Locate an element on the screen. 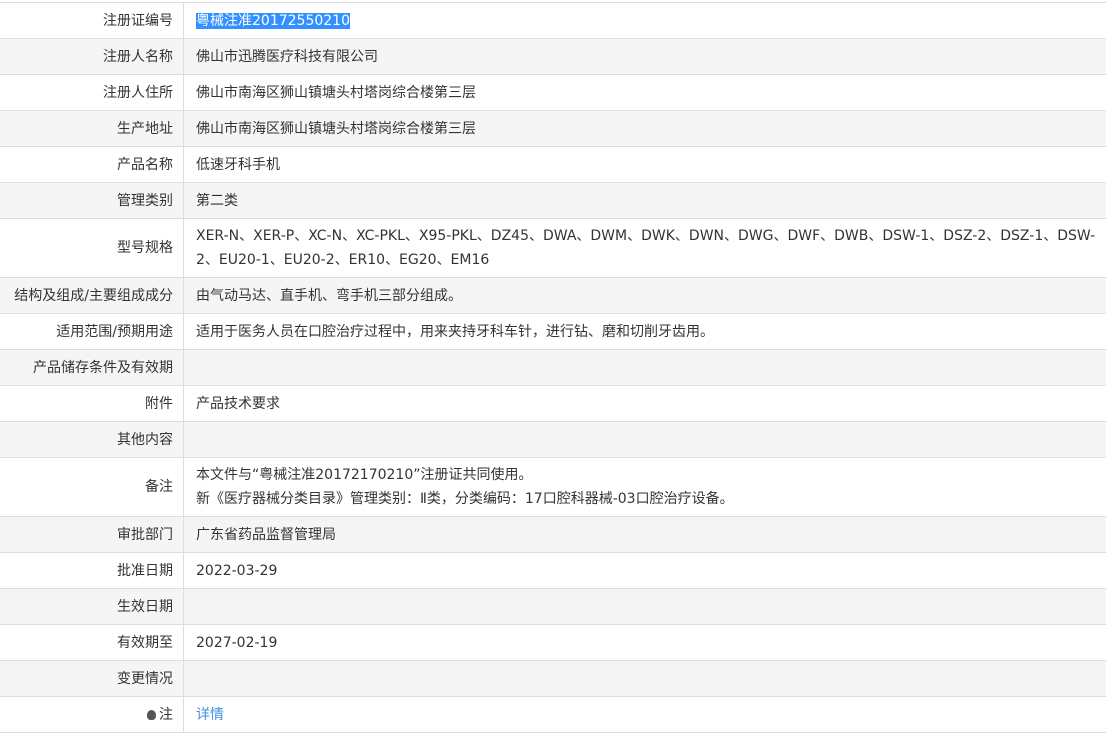 This screenshot has width=1106, height=744. registration-number: 粤械注准20172550210 is located at coordinates (273, 21).